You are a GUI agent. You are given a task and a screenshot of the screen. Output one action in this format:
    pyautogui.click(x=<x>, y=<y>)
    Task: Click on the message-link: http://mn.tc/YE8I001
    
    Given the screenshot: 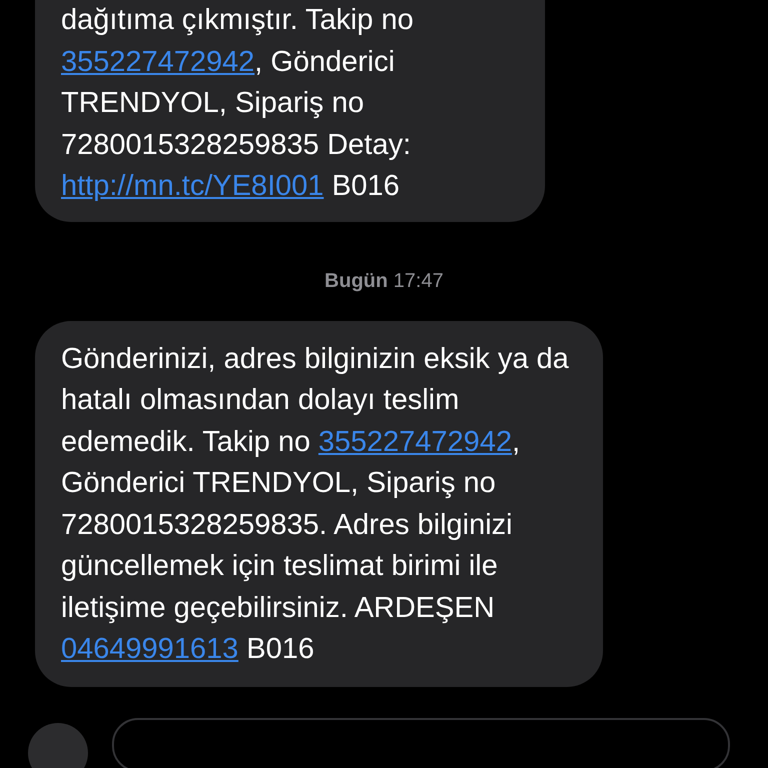 What is the action you would take?
    pyautogui.click(x=192, y=186)
    